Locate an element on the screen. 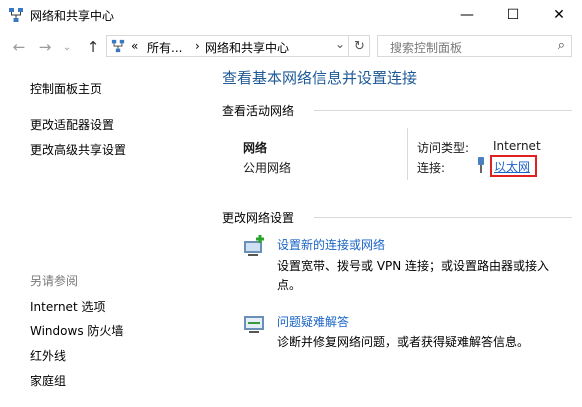 The width and height of the screenshot is (582, 407). search-placeholder: 搜索控制面板 is located at coordinates (426, 48).